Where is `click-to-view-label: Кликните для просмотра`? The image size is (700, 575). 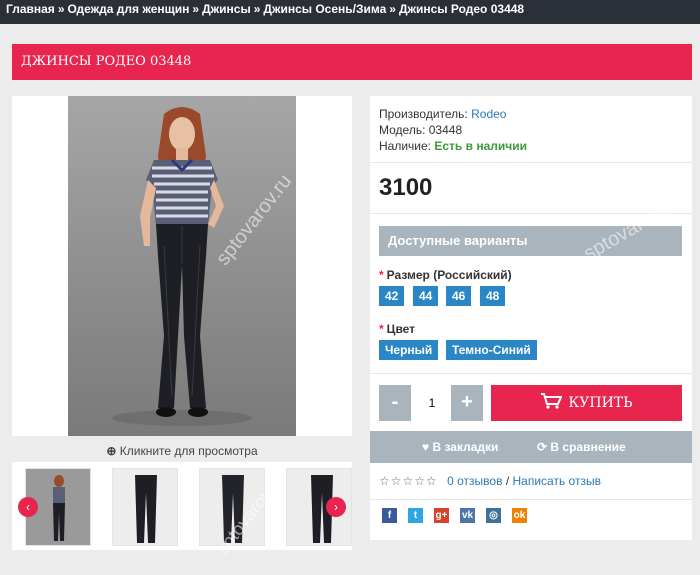
click-to-view-label: Кликните для просмотра is located at coordinates (188, 451).